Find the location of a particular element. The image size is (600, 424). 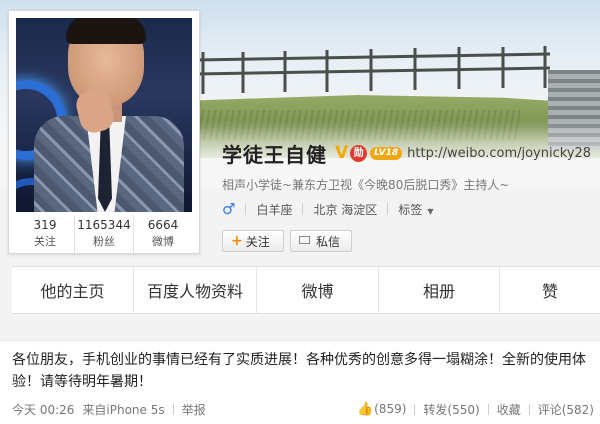

tab-baidu-profile: 百度人物资料 is located at coordinates (195, 290).